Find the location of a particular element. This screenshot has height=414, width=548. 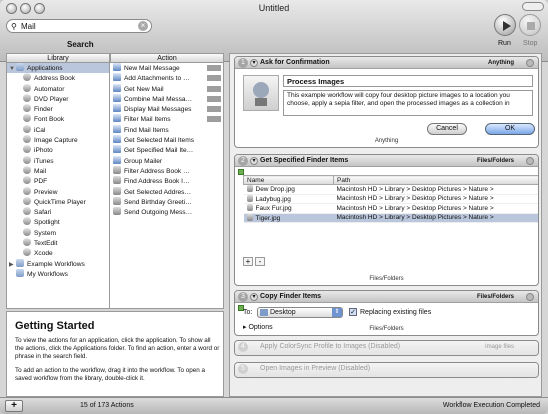

library-item: Safari is located at coordinates (58, 212).